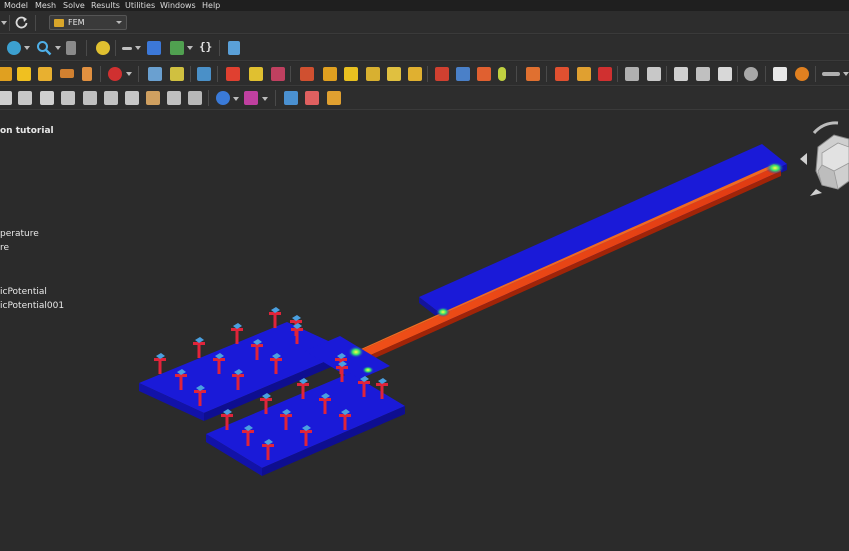 The image size is (849, 551). I want to click on material-icon, so click(45, 74).